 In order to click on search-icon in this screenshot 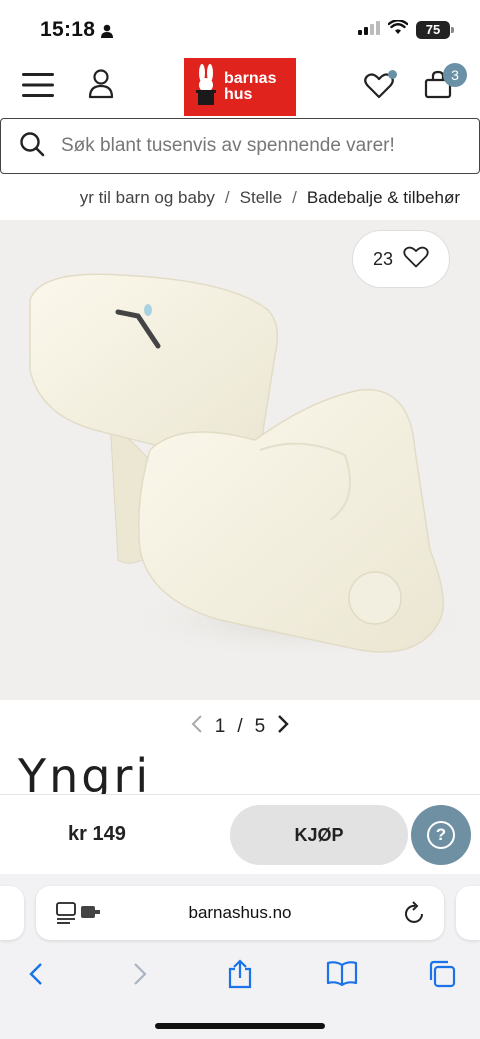, I will do `click(32, 146)`.